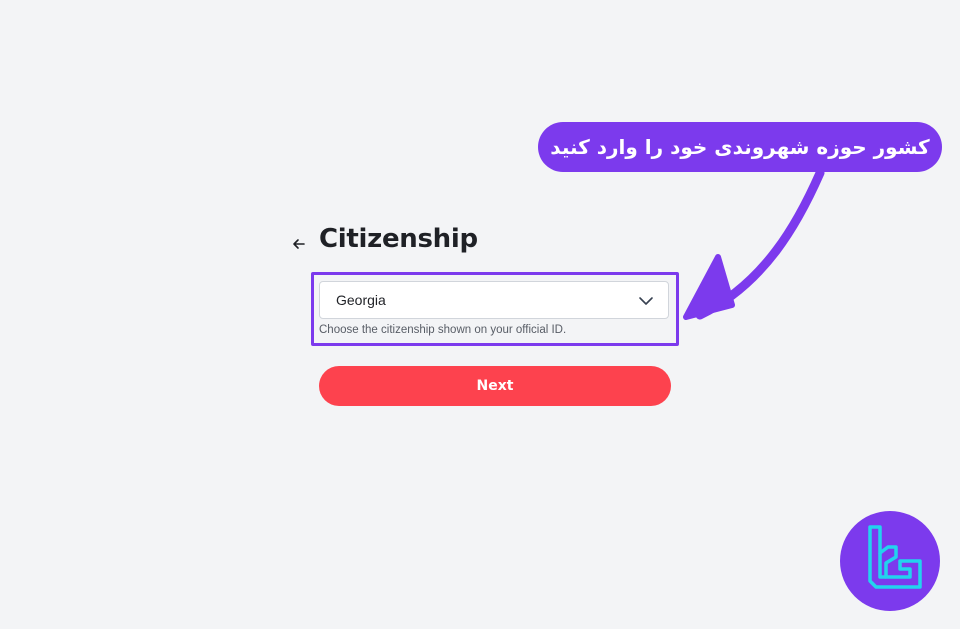  What do you see at coordinates (895, 557) in the screenshot?
I see `tc-logo-icon` at bounding box center [895, 557].